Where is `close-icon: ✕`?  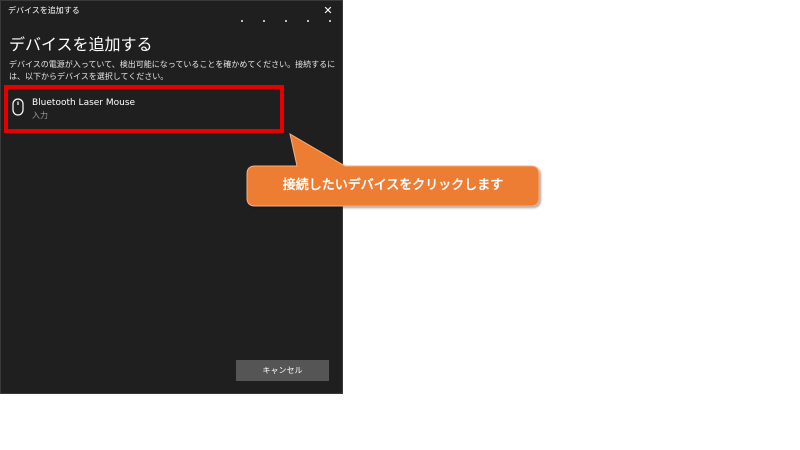 close-icon: ✕ is located at coordinates (328, 11).